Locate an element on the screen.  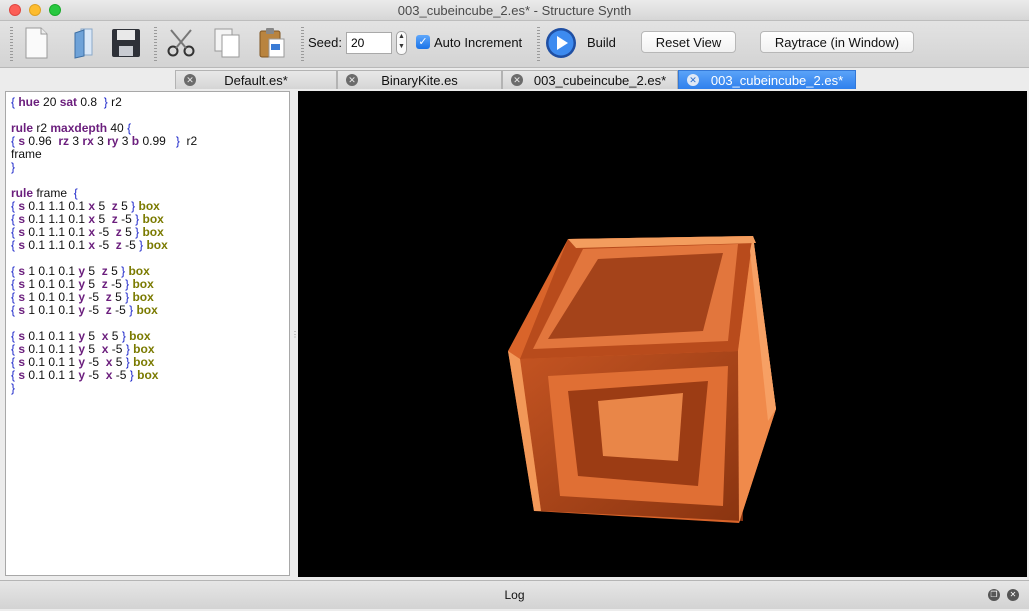
tab-label: BinaryKite.es is located at coordinates (419, 80).